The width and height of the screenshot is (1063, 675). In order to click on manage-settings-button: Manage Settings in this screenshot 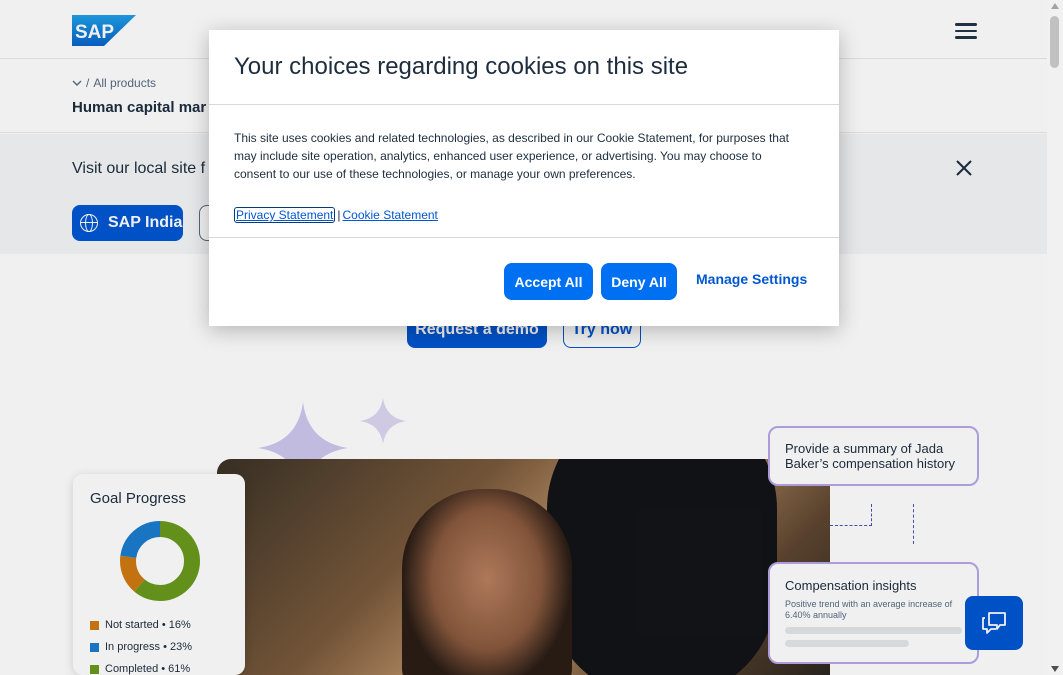, I will do `click(751, 279)`.